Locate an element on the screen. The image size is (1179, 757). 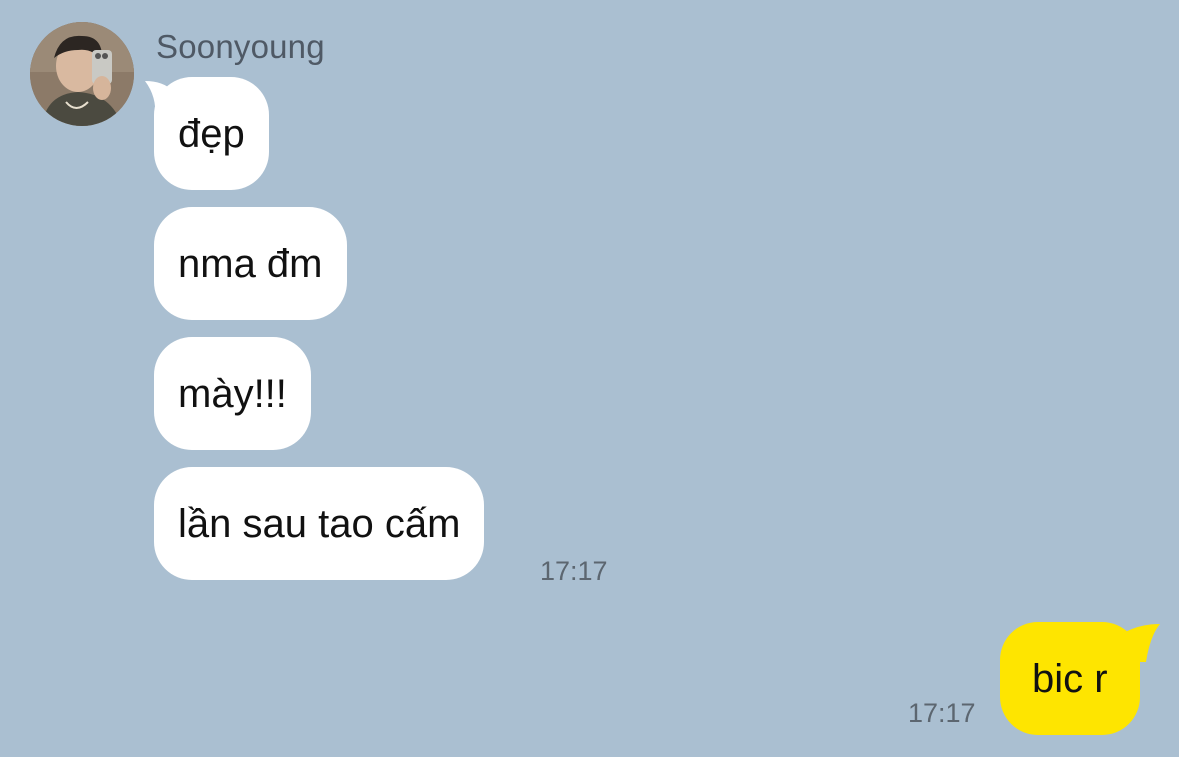
outgoing-message-timestamp: 17:17 is located at coordinates (942, 713).